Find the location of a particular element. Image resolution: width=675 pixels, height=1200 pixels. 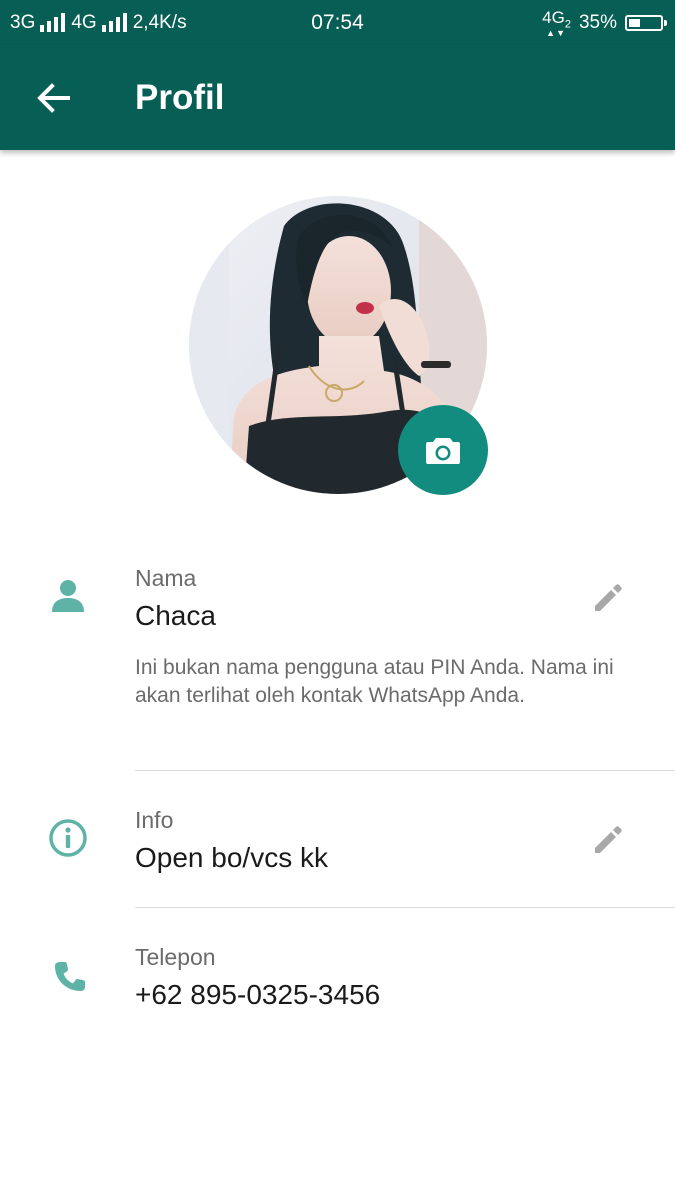

info-label: Info is located at coordinates (154, 820).